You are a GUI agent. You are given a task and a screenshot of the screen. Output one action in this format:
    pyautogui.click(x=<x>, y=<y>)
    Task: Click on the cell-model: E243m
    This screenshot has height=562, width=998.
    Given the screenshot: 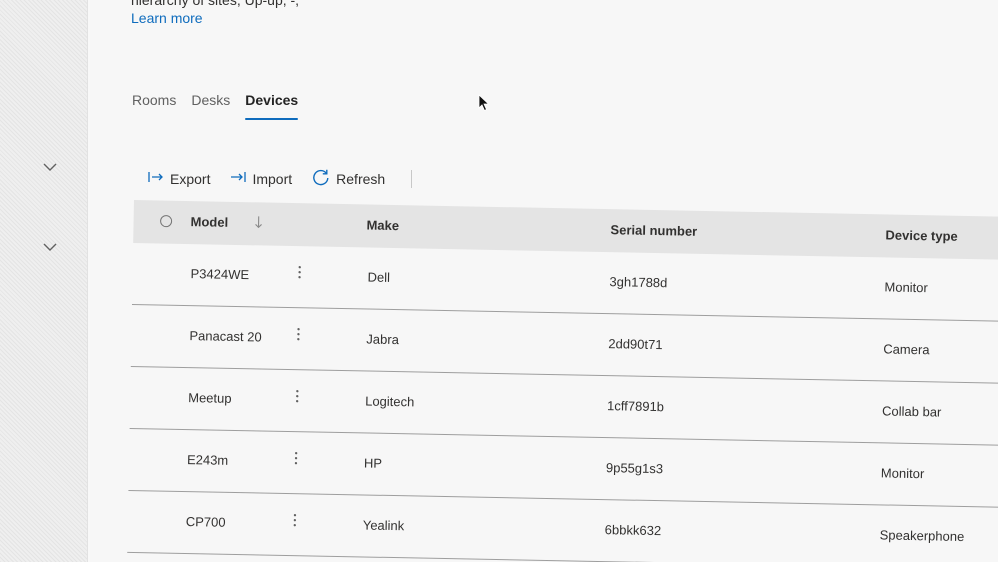 What is the action you would take?
    pyautogui.click(x=207, y=460)
    